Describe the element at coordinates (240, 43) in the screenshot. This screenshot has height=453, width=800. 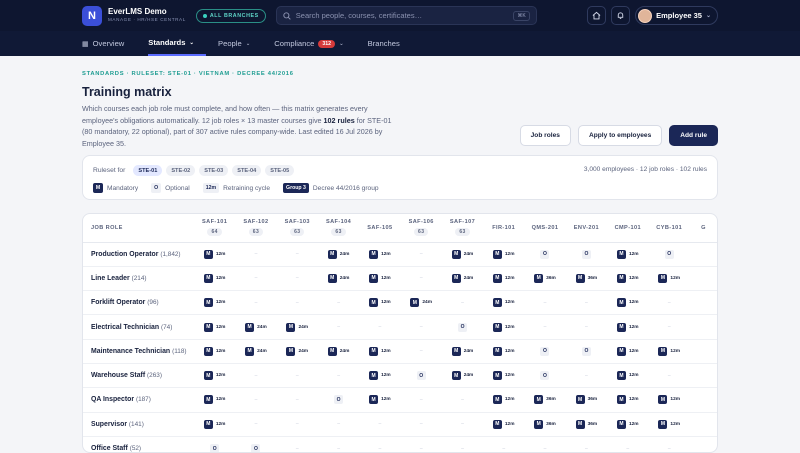
I see `nav-people: People ⌄` at that location.